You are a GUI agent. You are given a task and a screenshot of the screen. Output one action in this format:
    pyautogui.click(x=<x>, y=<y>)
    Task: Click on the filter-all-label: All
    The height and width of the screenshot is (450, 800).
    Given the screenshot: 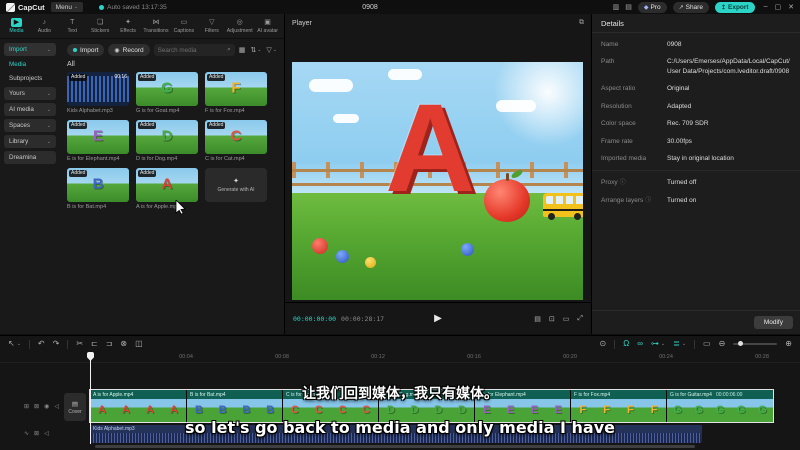 What is the action you would take?
    pyautogui.click(x=172, y=64)
    